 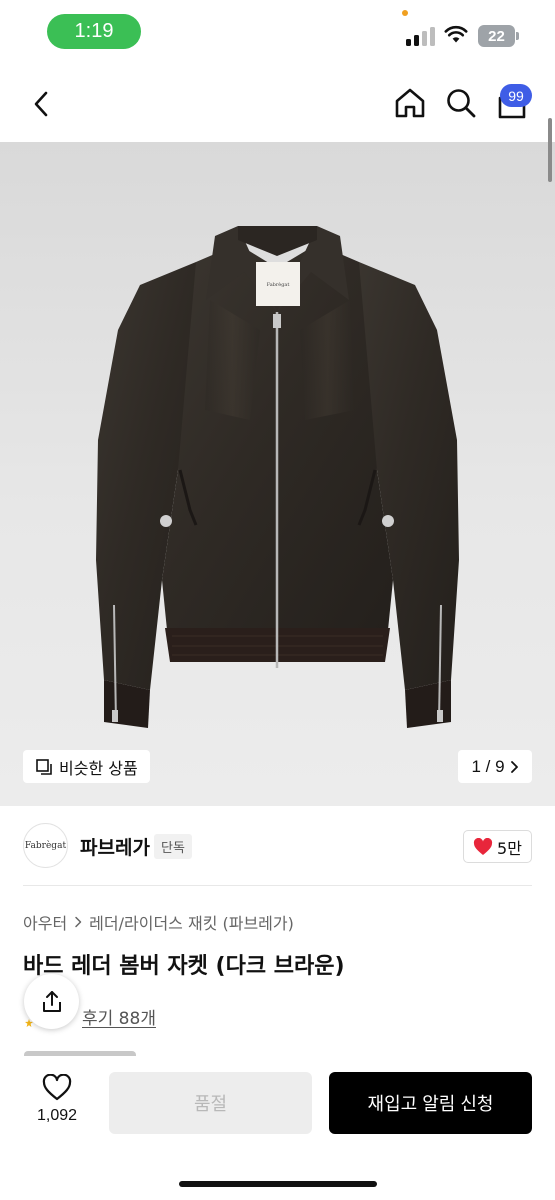 I want to click on brand-logo: Fabrègat, so click(x=45, y=845).